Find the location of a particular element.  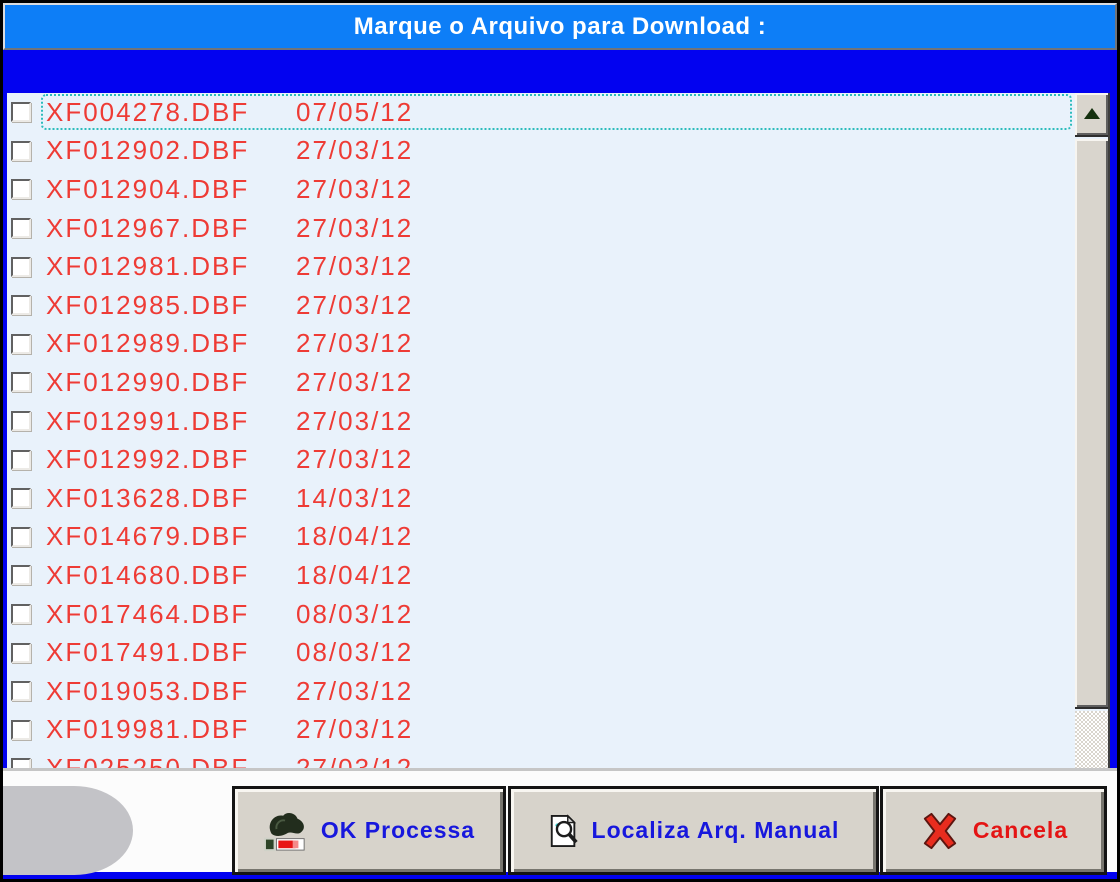

up-arrow-icon is located at coordinates (1091, 113).